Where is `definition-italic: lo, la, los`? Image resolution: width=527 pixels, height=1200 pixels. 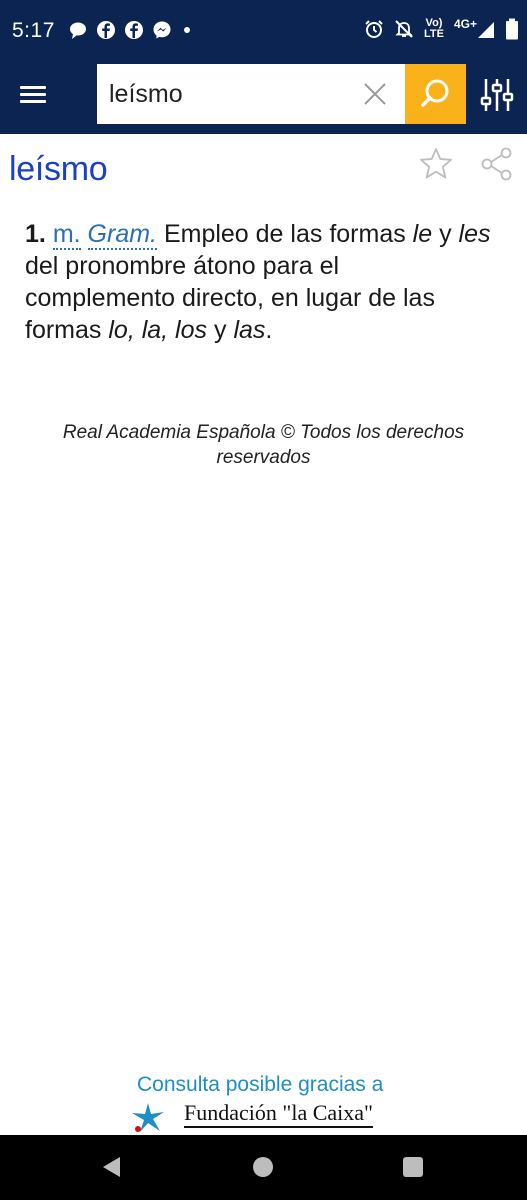 definition-italic: lo, la, los is located at coordinates (158, 330).